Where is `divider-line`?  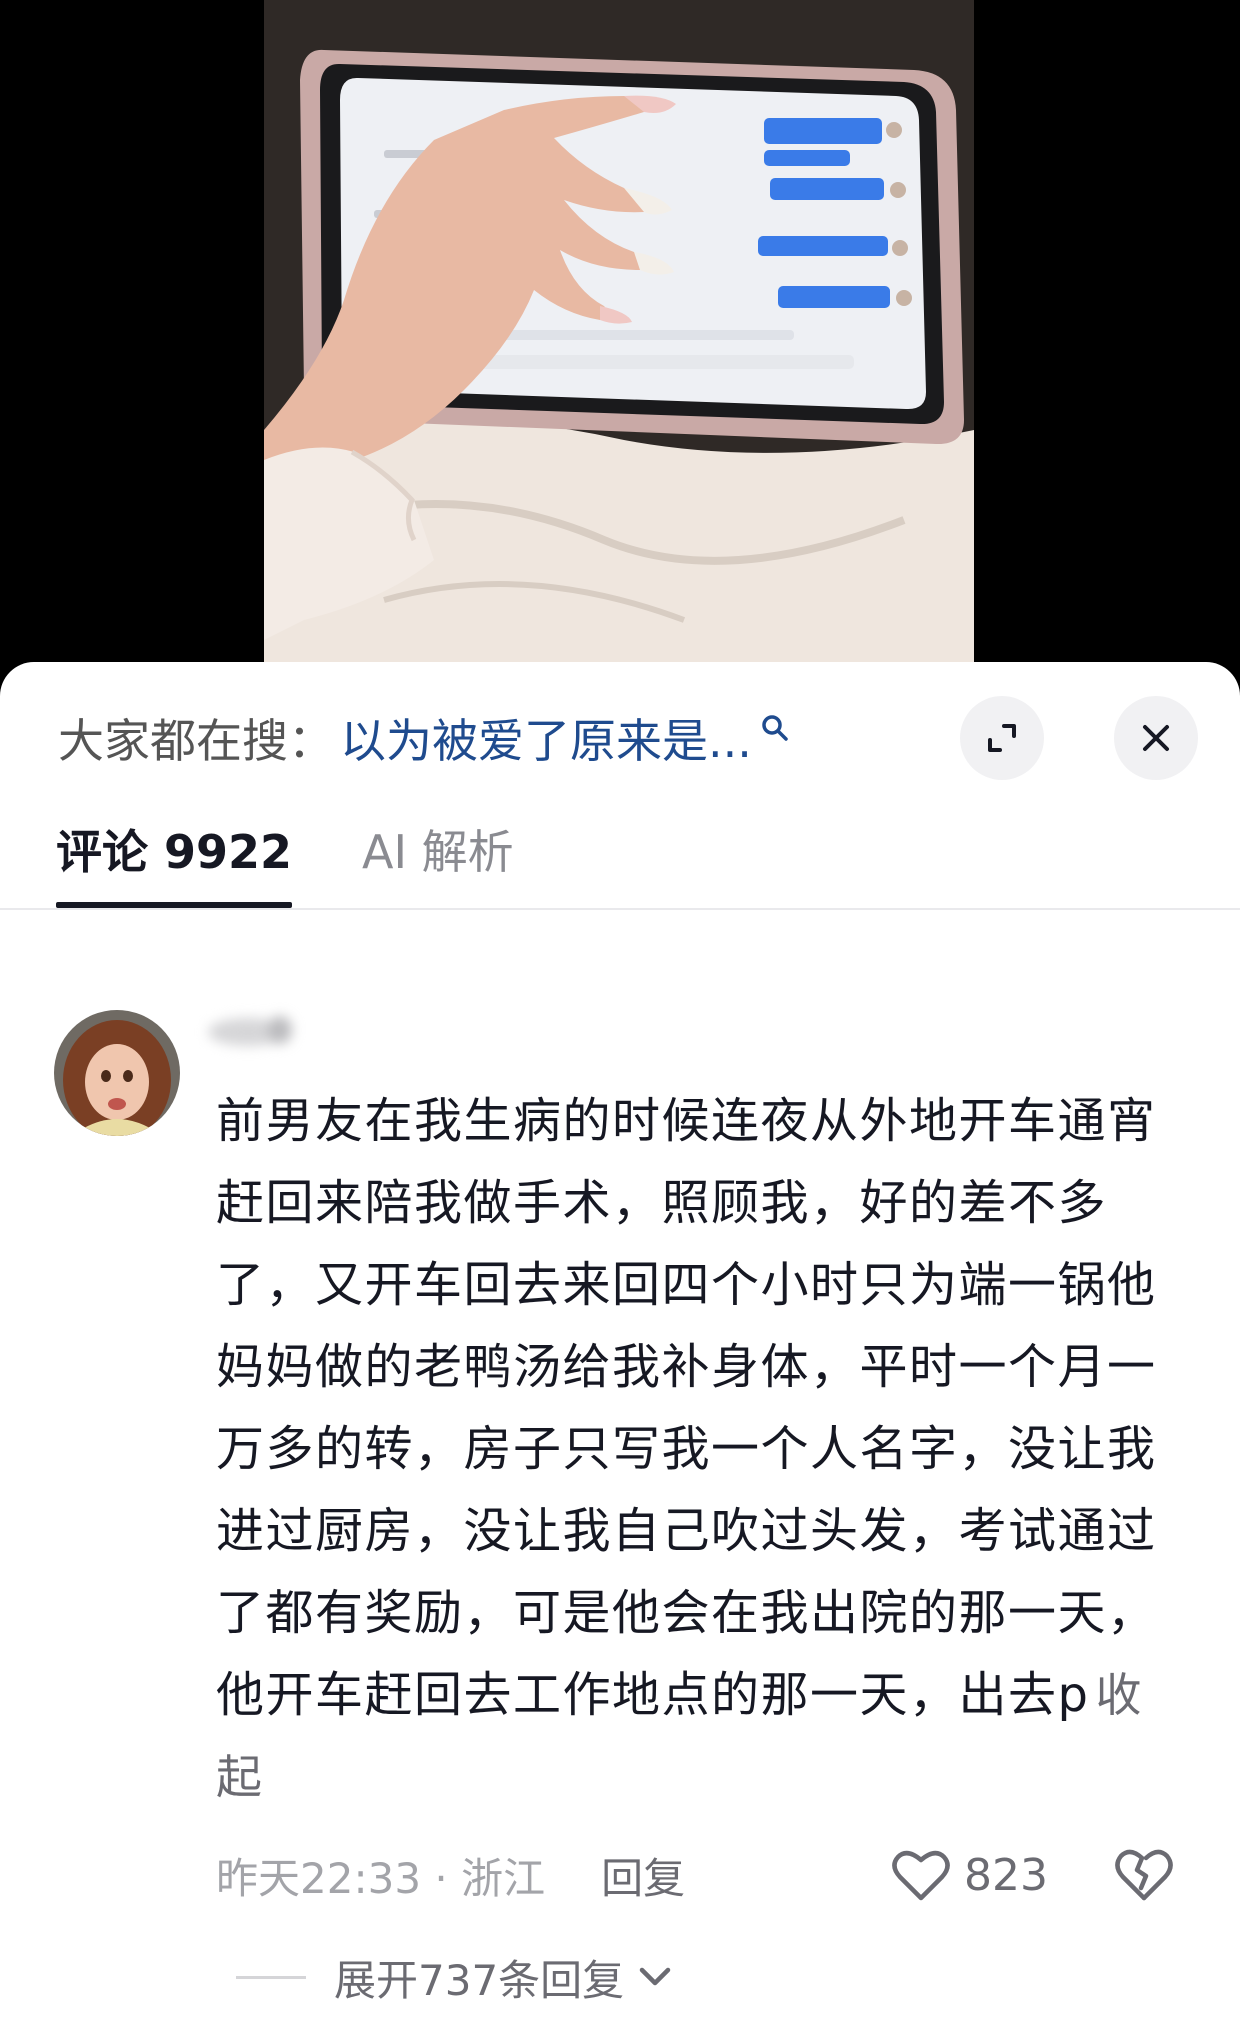
divider-line is located at coordinates (271, 1977).